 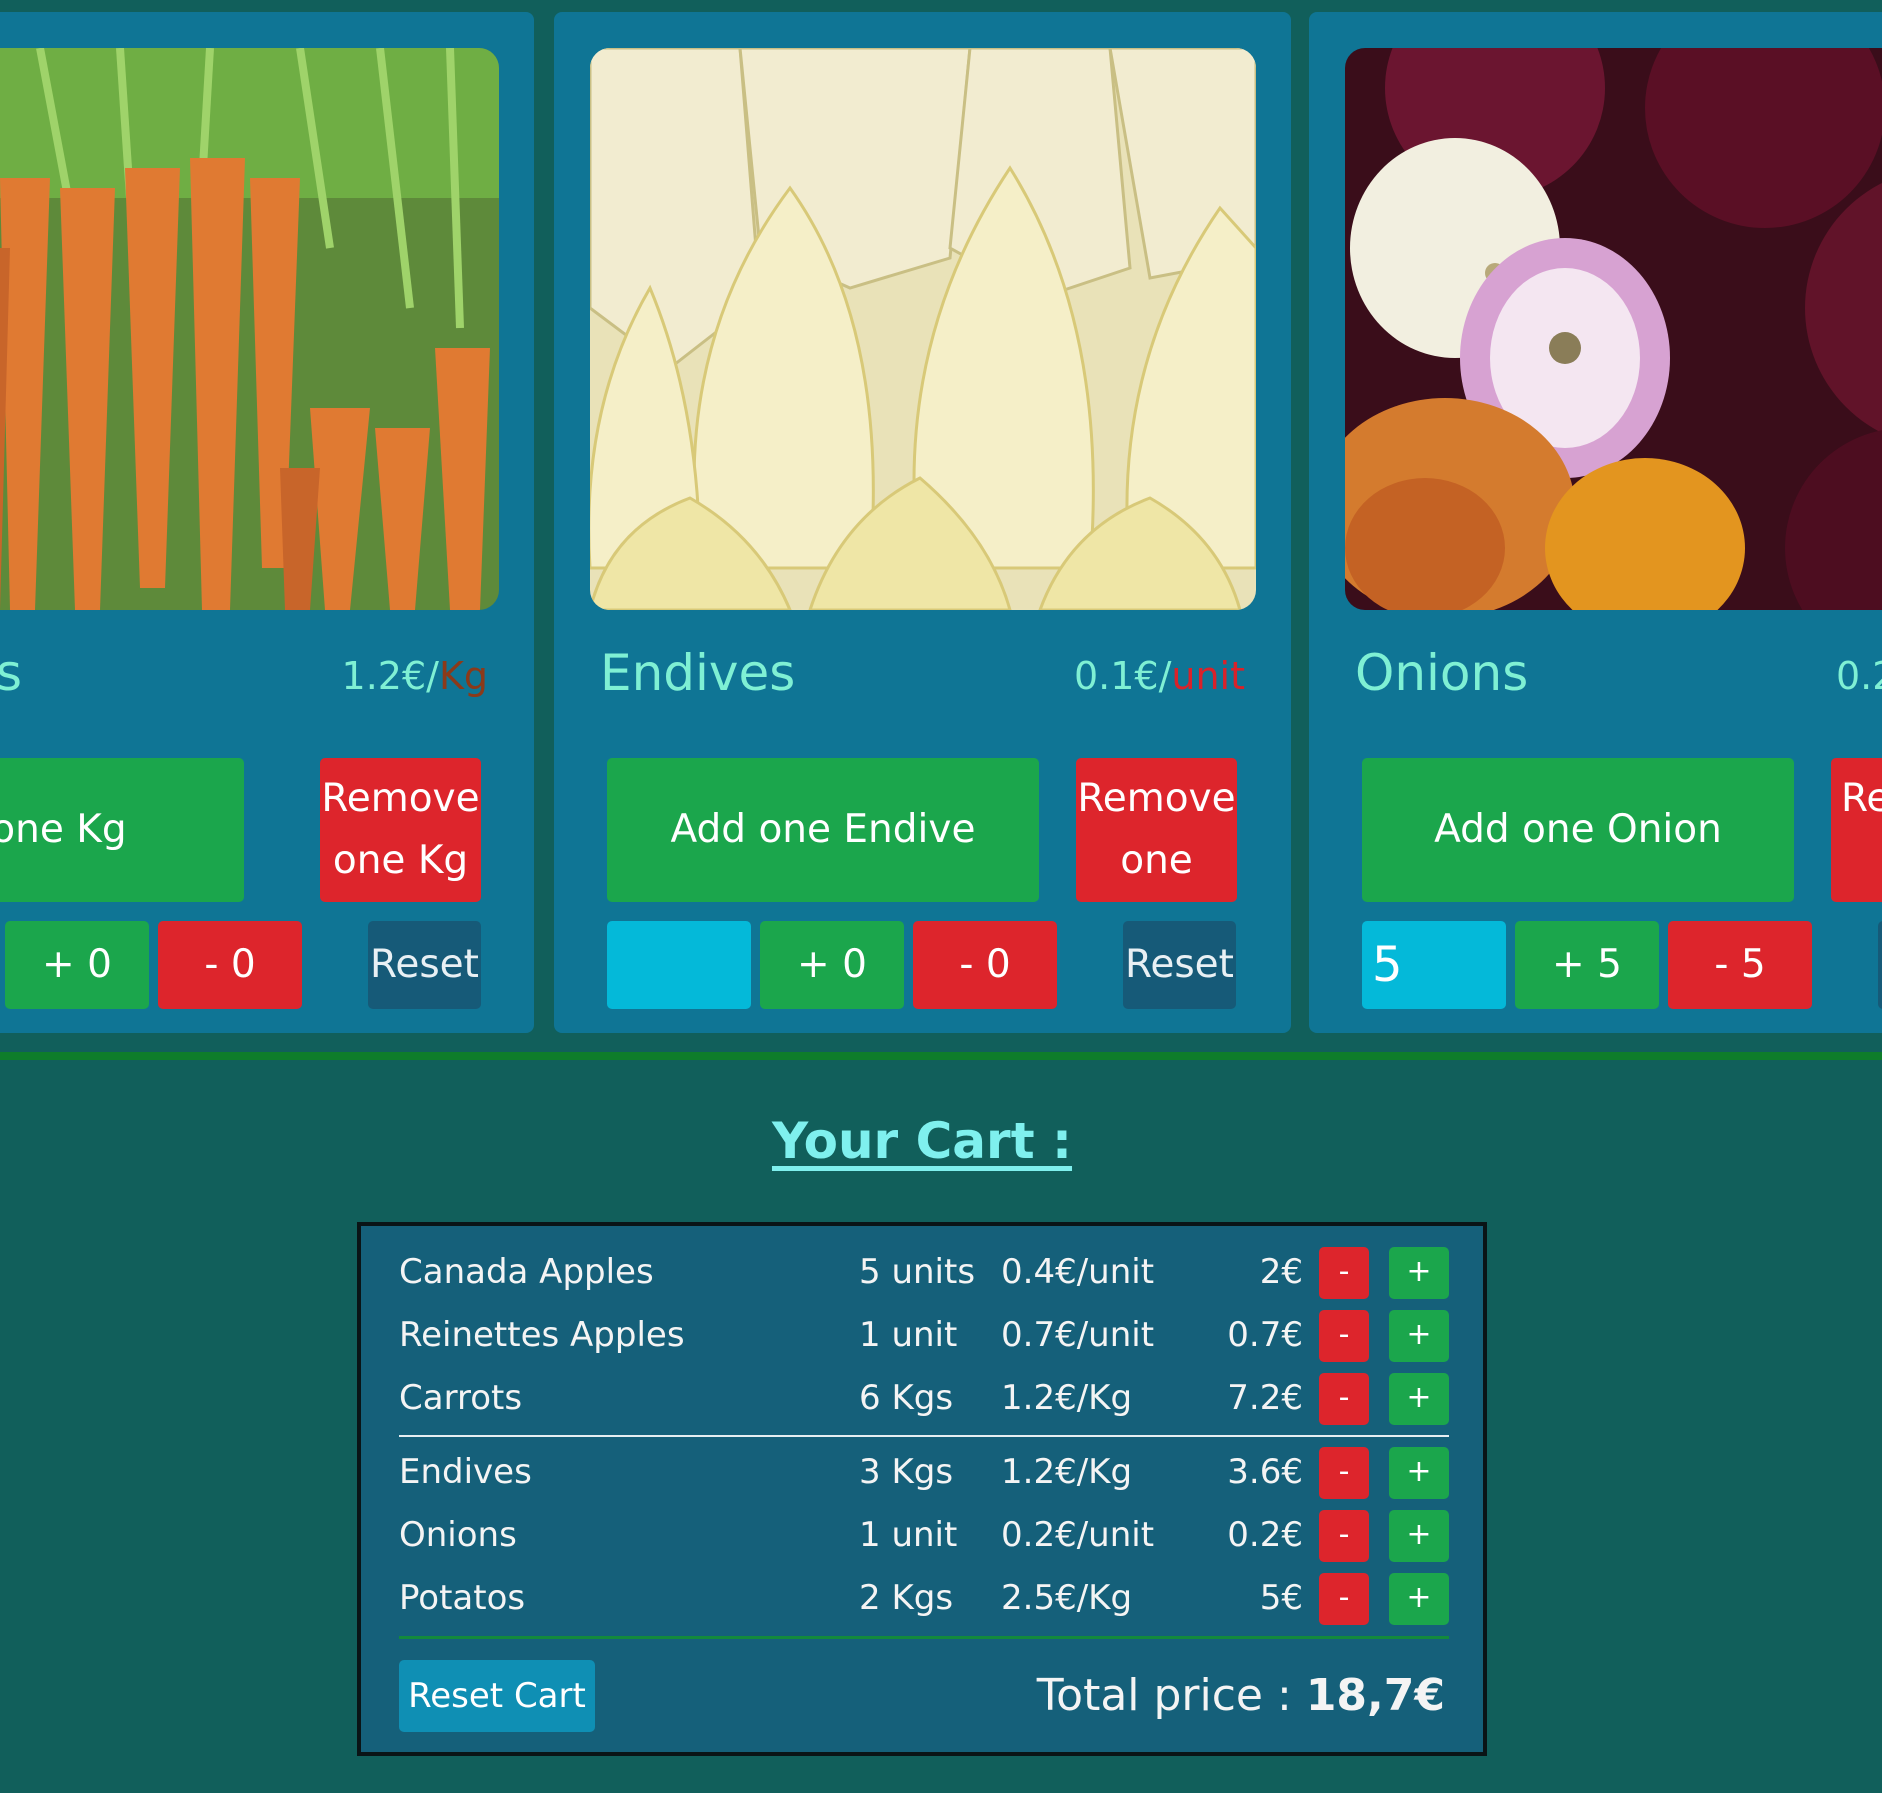 What do you see at coordinates (924, 1637) in the screenshot?
I see `cart-total-separator` at bounding box center [924, 1637].